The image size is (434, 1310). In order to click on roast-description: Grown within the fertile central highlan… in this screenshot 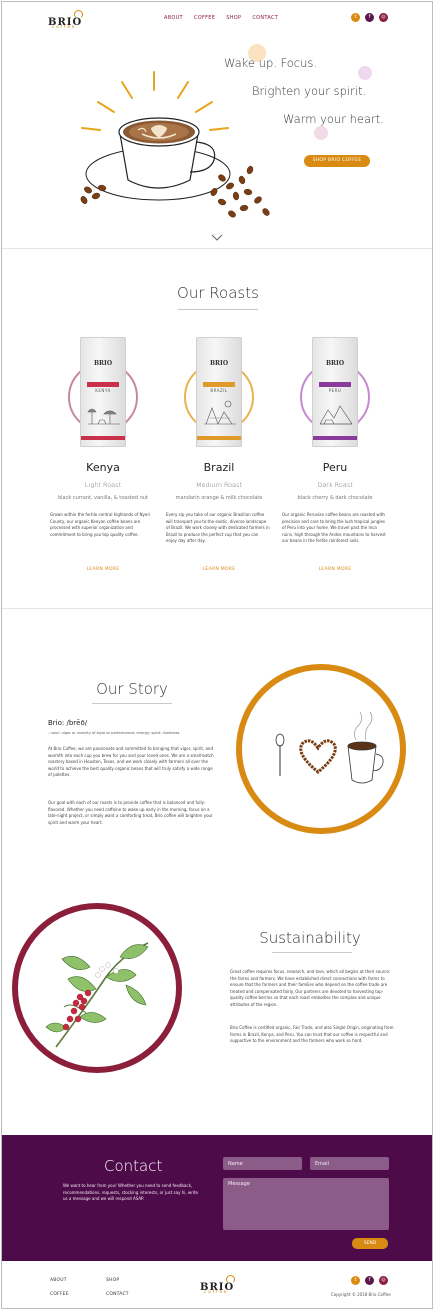, I will do `click(100, 524)`.